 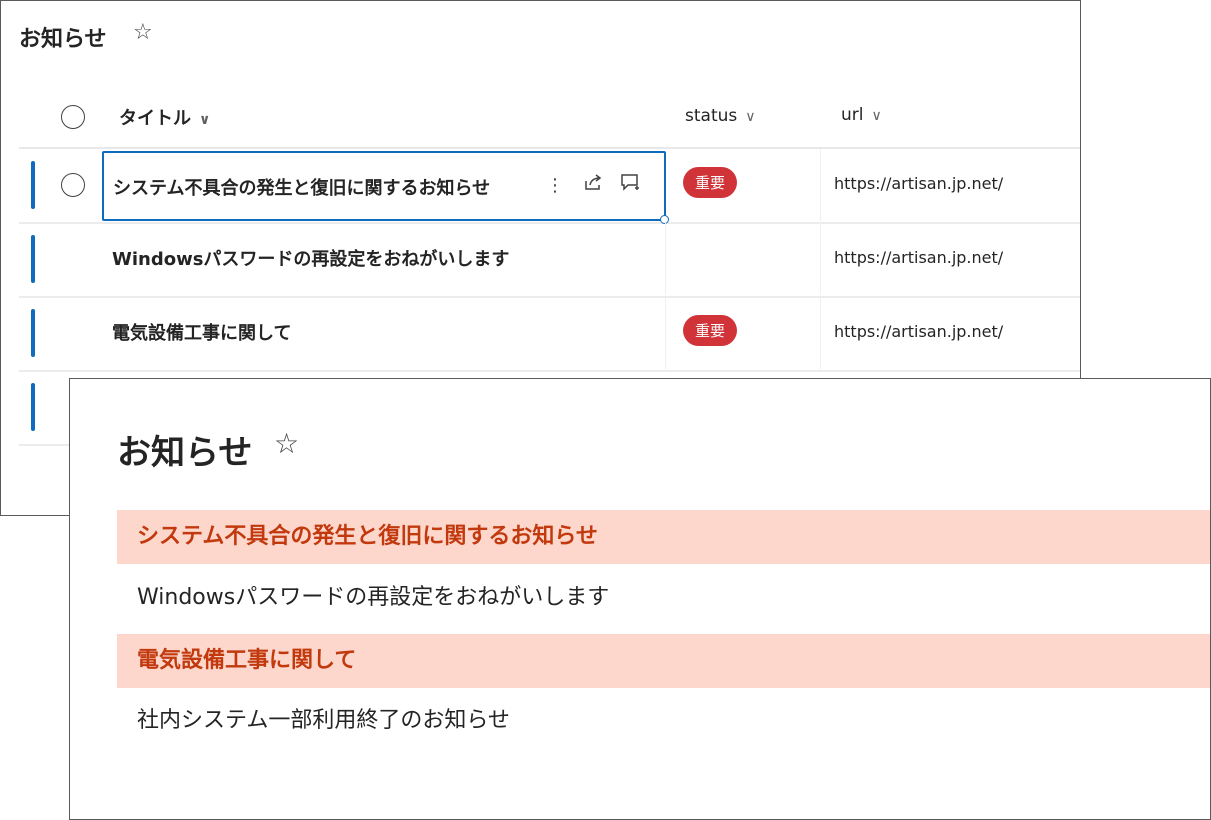 I want to click on column-header-status-label: status, so click(x=711, y=116).